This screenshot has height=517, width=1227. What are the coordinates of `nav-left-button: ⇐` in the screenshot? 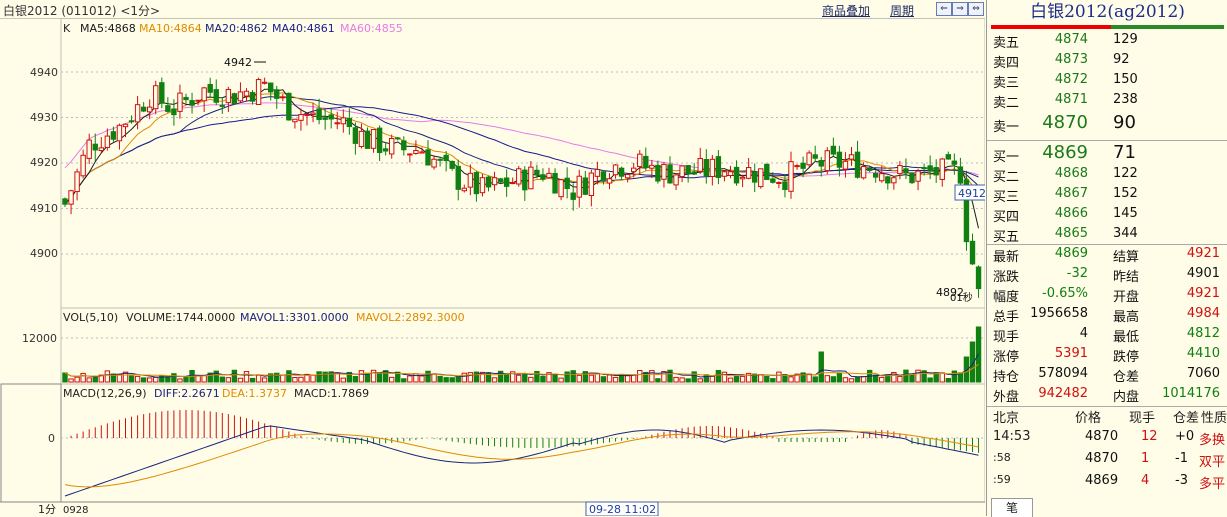 It's located at (944, 9).